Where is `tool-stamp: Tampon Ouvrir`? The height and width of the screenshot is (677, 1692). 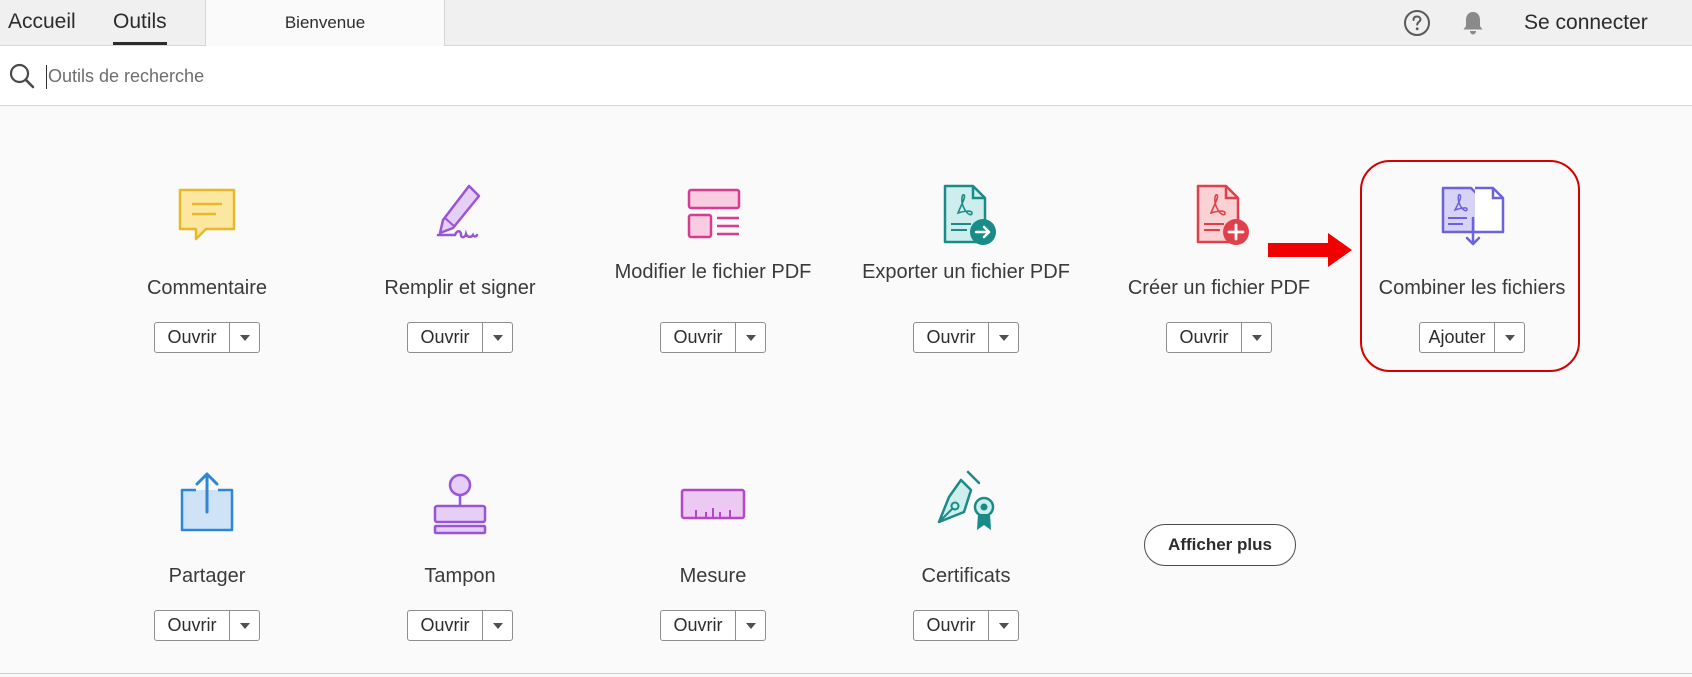 tool-stamp: Tampon Ouvrir is located at coordinates (460, 568).